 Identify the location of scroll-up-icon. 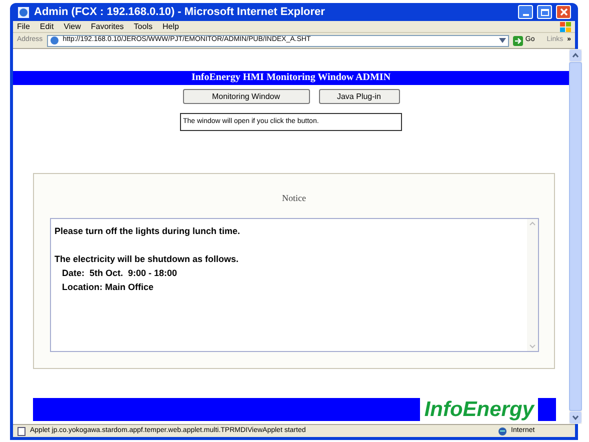
(575, 55).